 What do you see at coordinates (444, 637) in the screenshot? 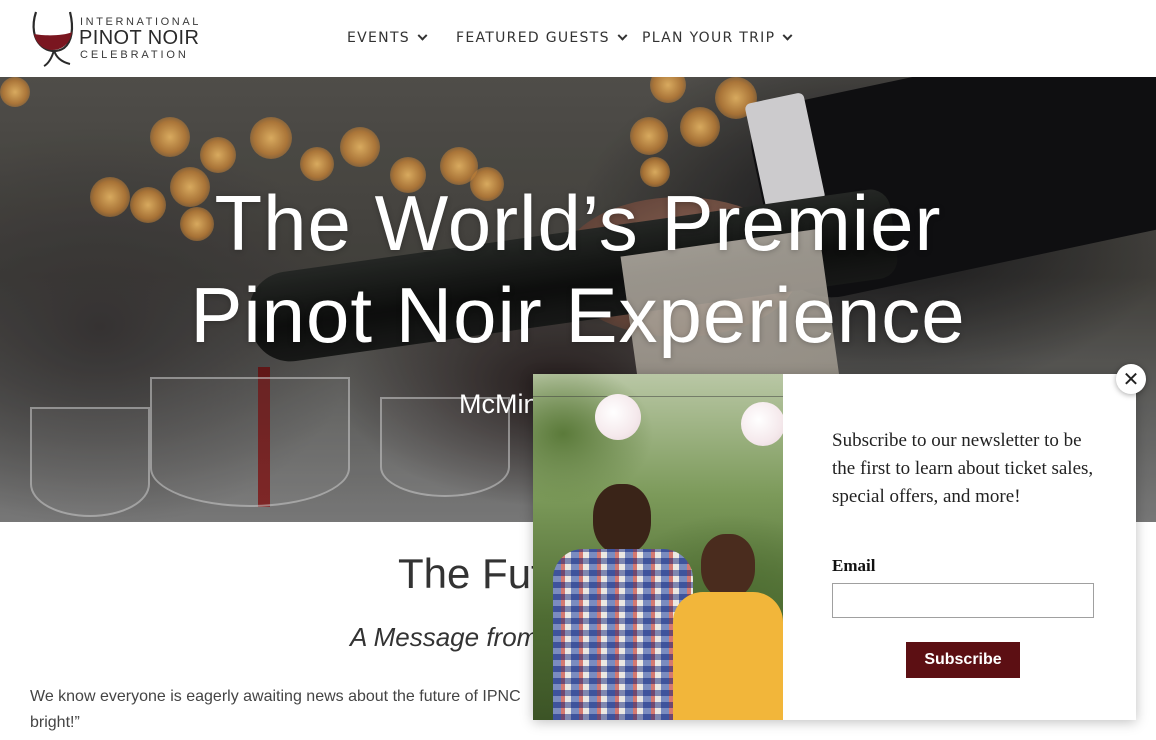
I see `section-subtitle: A Message from` at bounding box center [444, 637].